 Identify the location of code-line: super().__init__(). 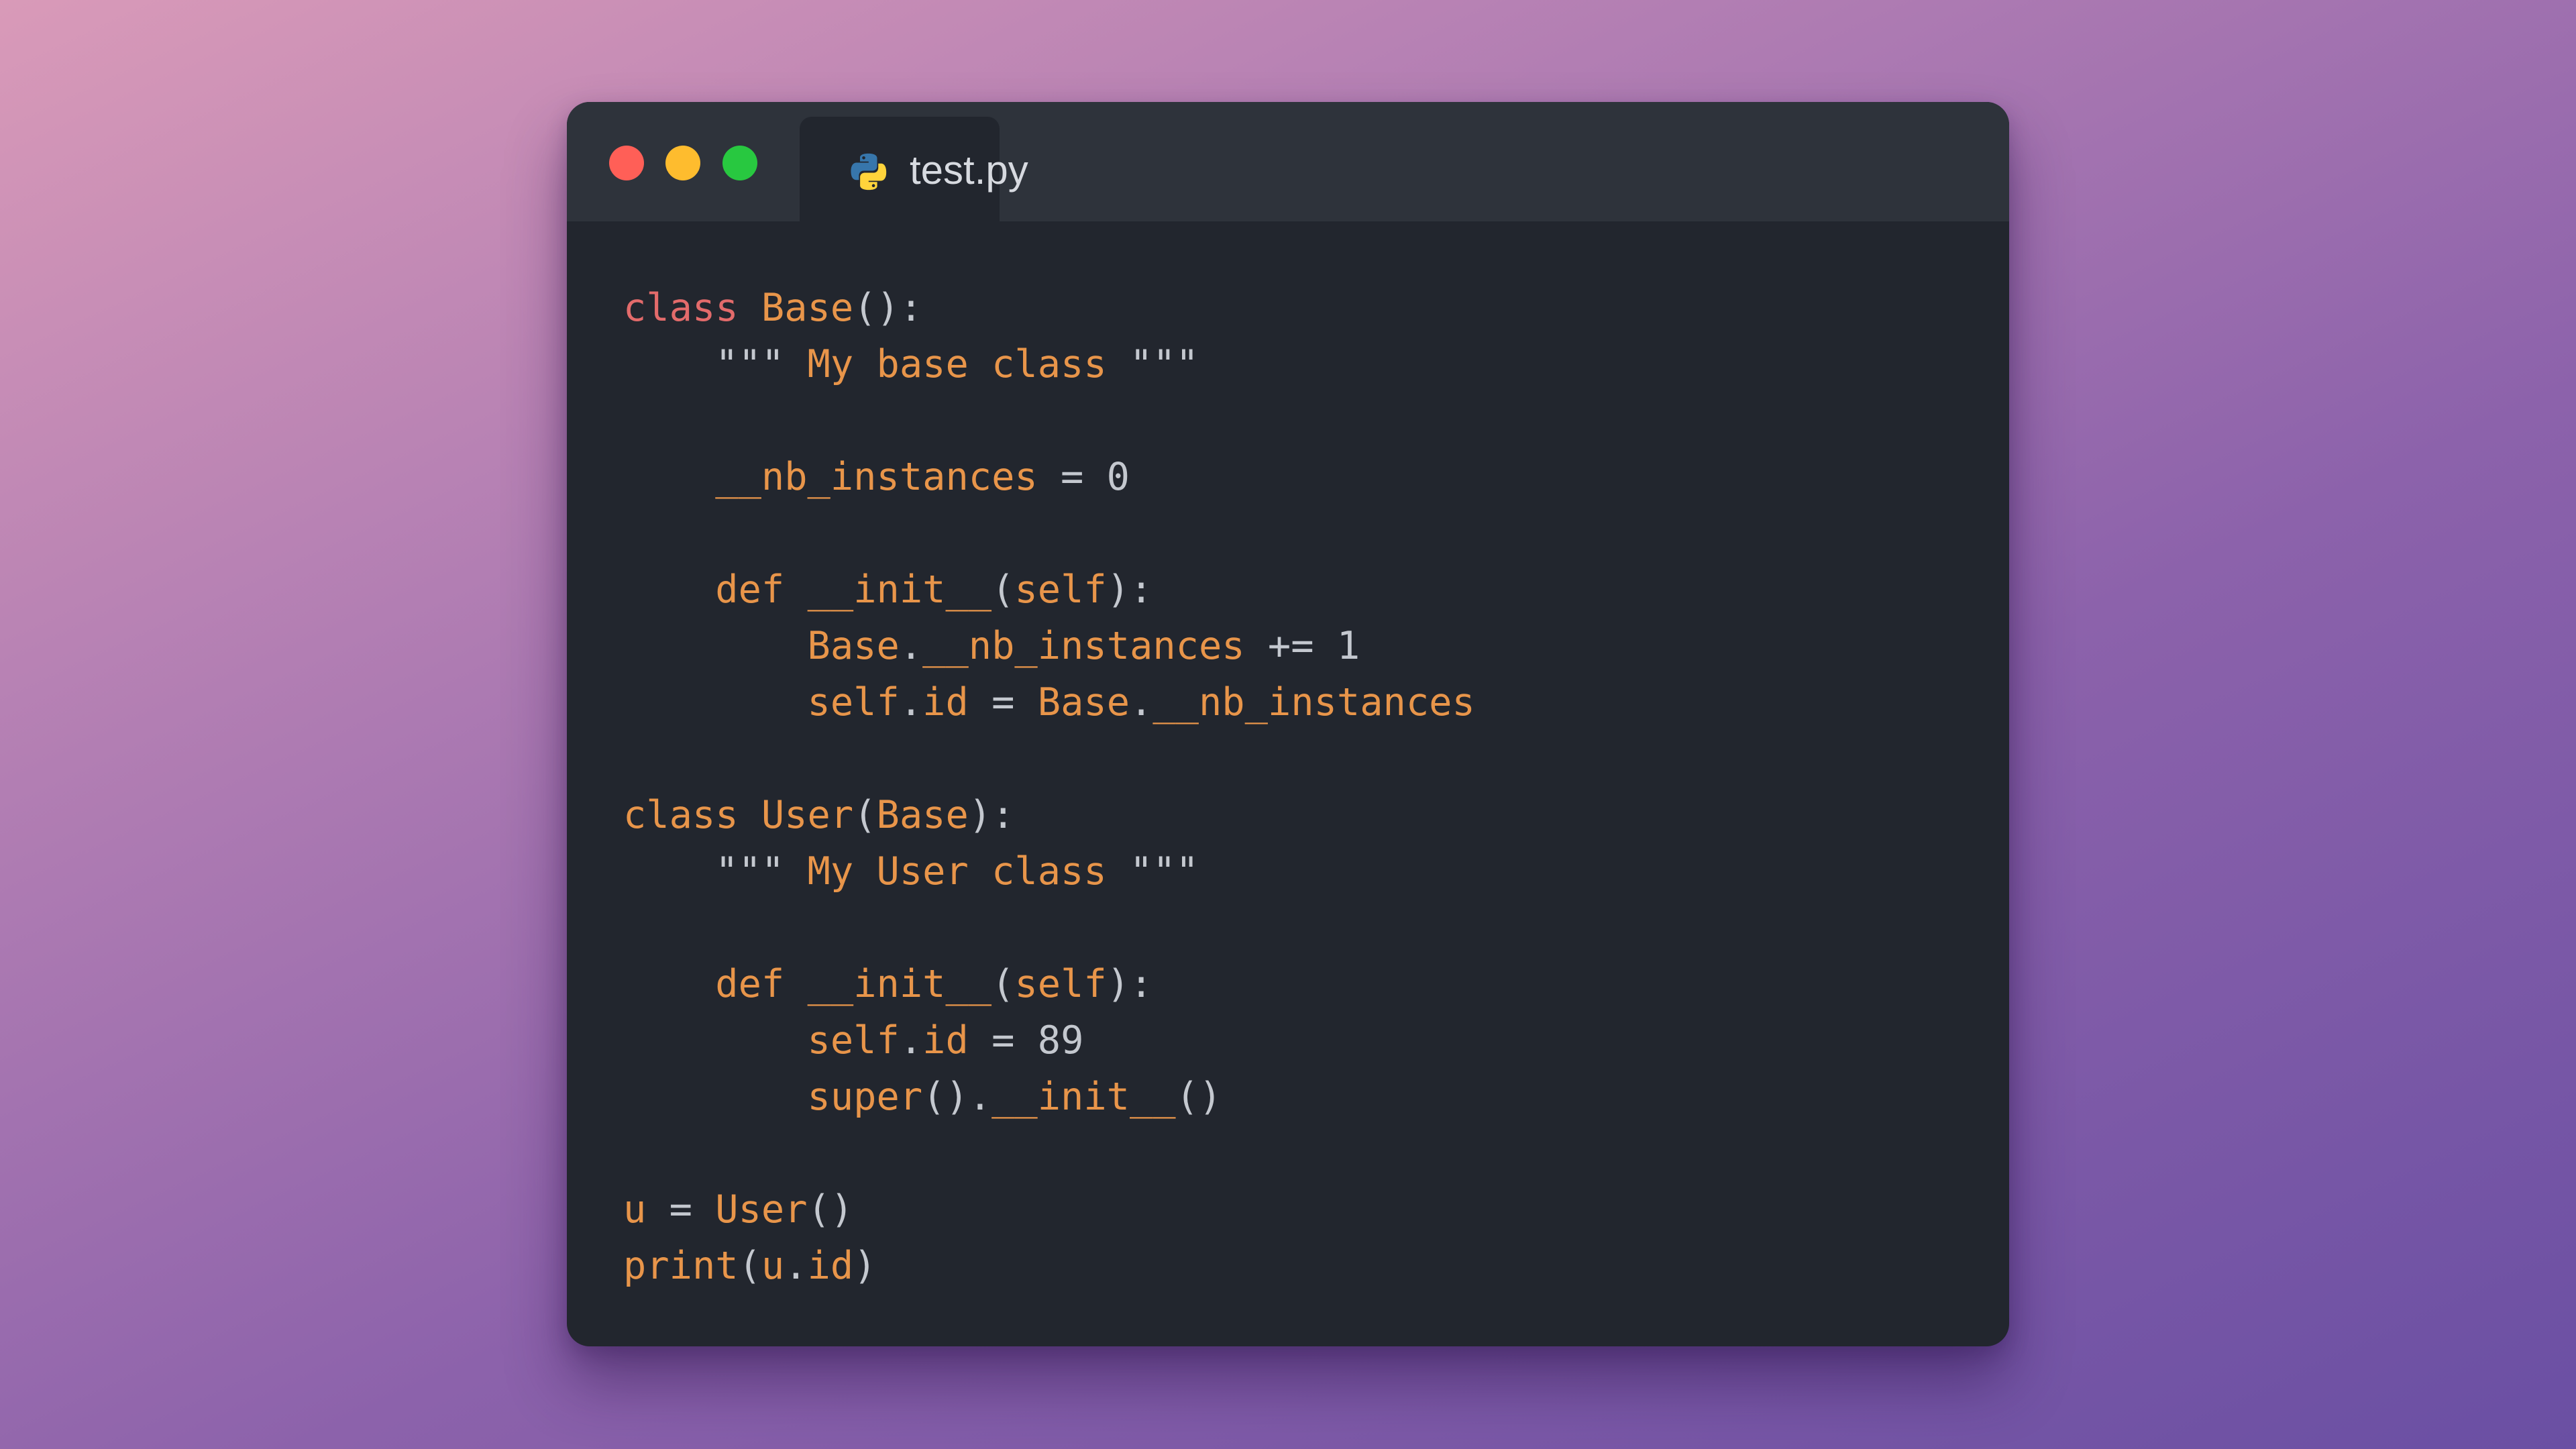
(1049, 1097).